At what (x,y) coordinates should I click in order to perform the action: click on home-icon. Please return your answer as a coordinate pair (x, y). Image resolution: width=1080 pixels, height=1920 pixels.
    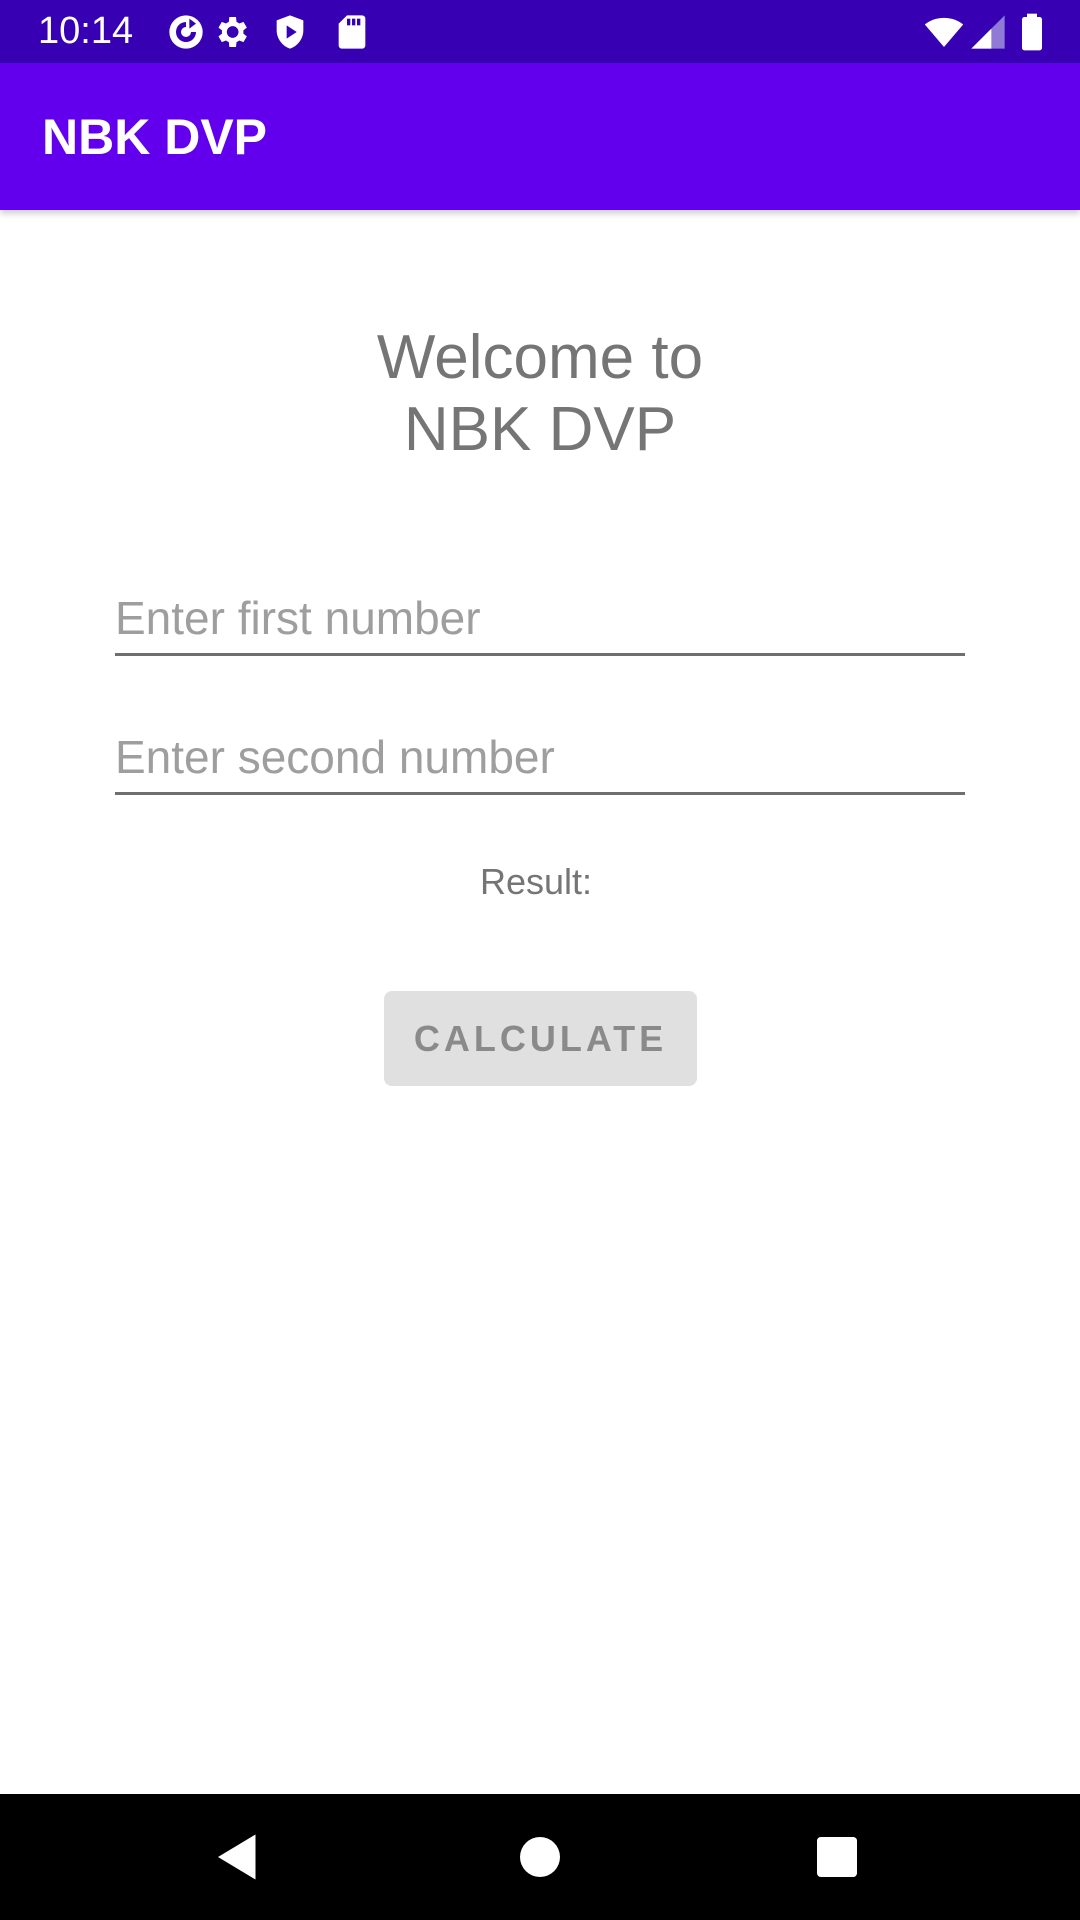
    Looking at the image, I should click on (540, 1857).